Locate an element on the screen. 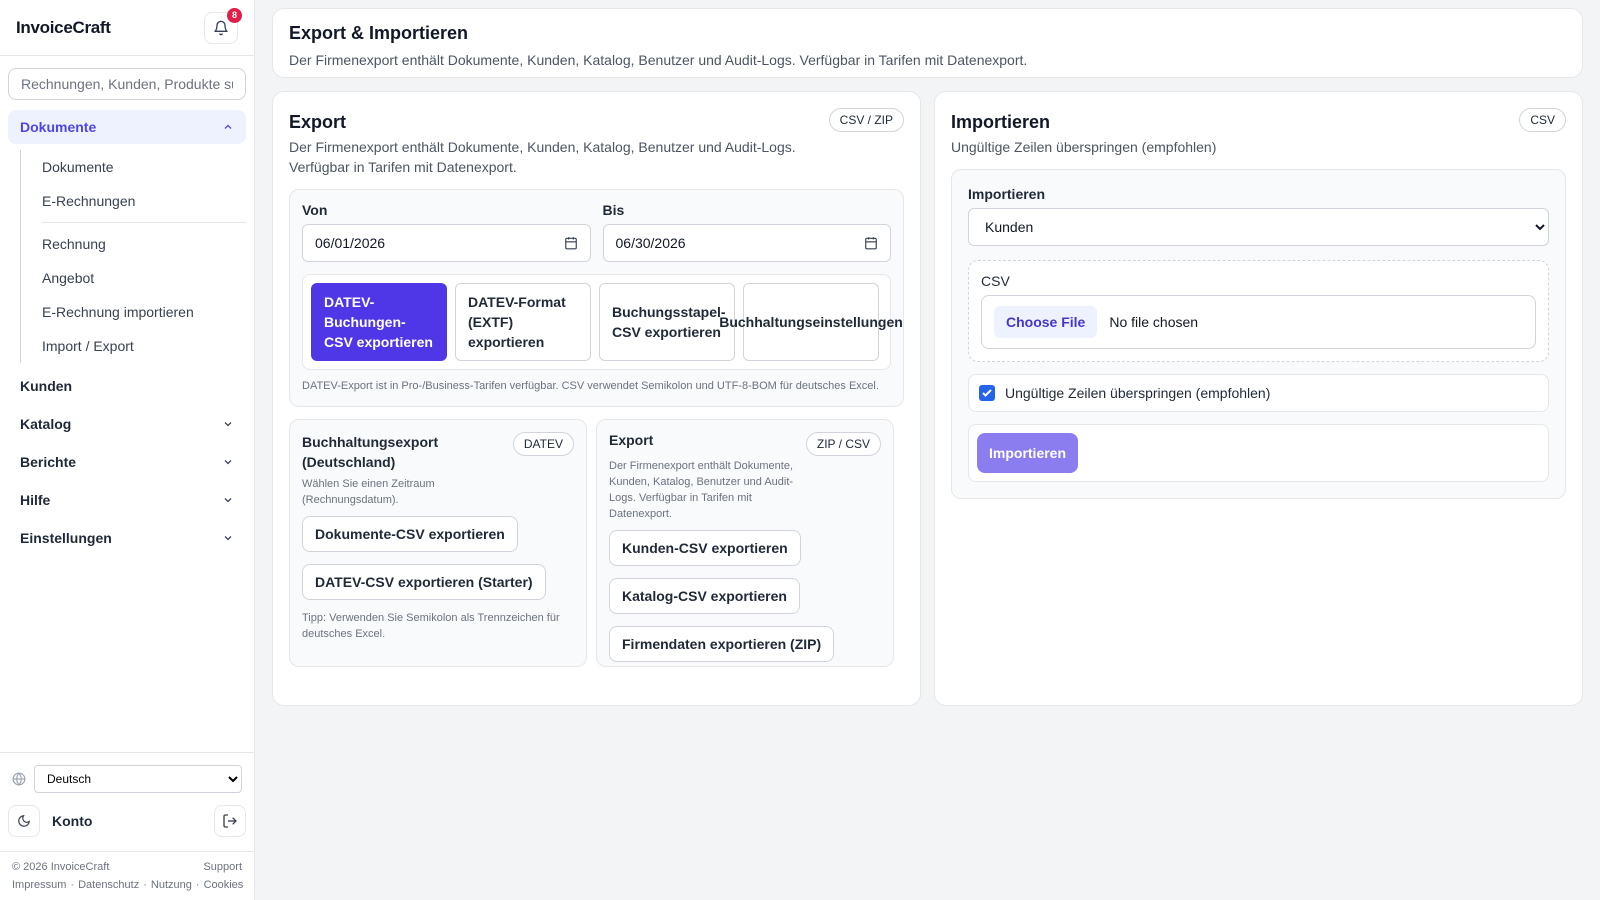  subnav-item-e-rechnungen: E-Rechnungen is located at coordinates (137, 201).